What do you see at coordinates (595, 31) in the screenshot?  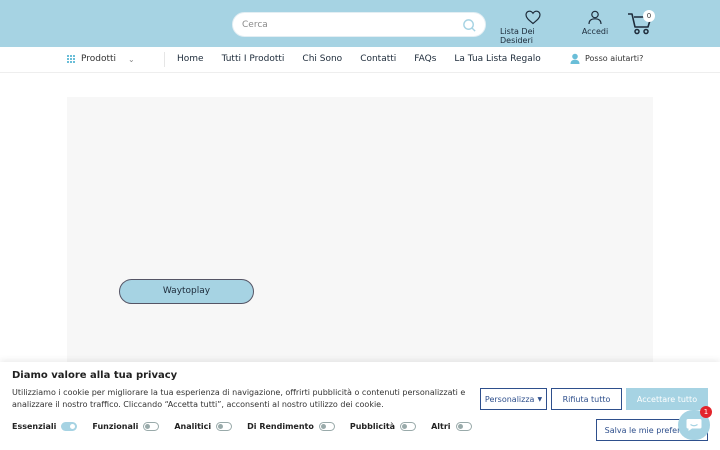 I see `account-label: Accedi` at bounding box center [595, 31].